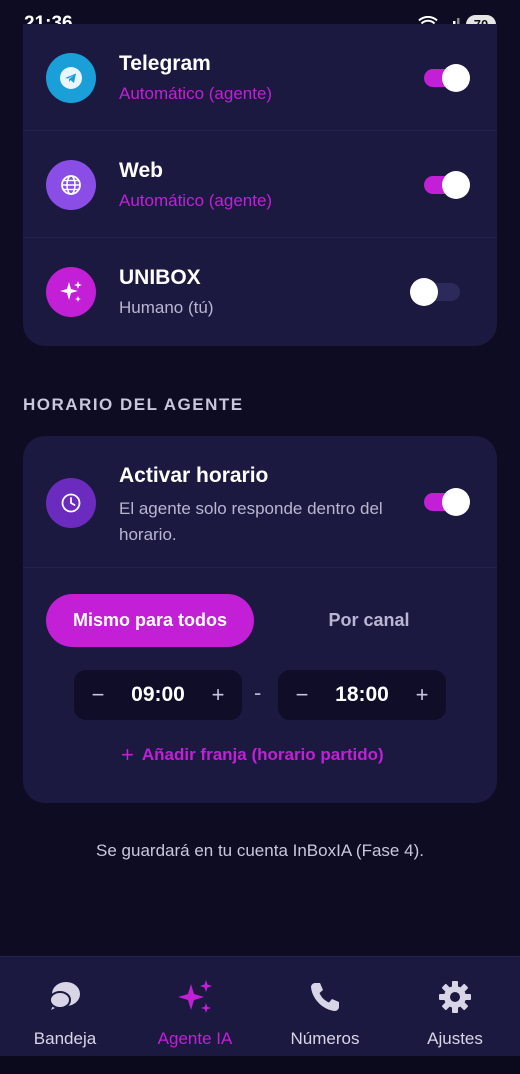  Describe the element at coordinates (65, 1038) in the screenshot. I see `nav-label: Bandeja` at that location.